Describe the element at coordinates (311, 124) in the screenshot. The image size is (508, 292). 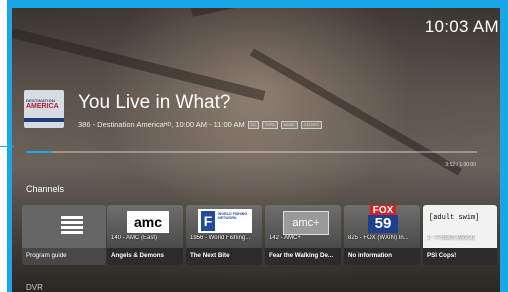
I see `badge-stereo: STEREO` at that location.